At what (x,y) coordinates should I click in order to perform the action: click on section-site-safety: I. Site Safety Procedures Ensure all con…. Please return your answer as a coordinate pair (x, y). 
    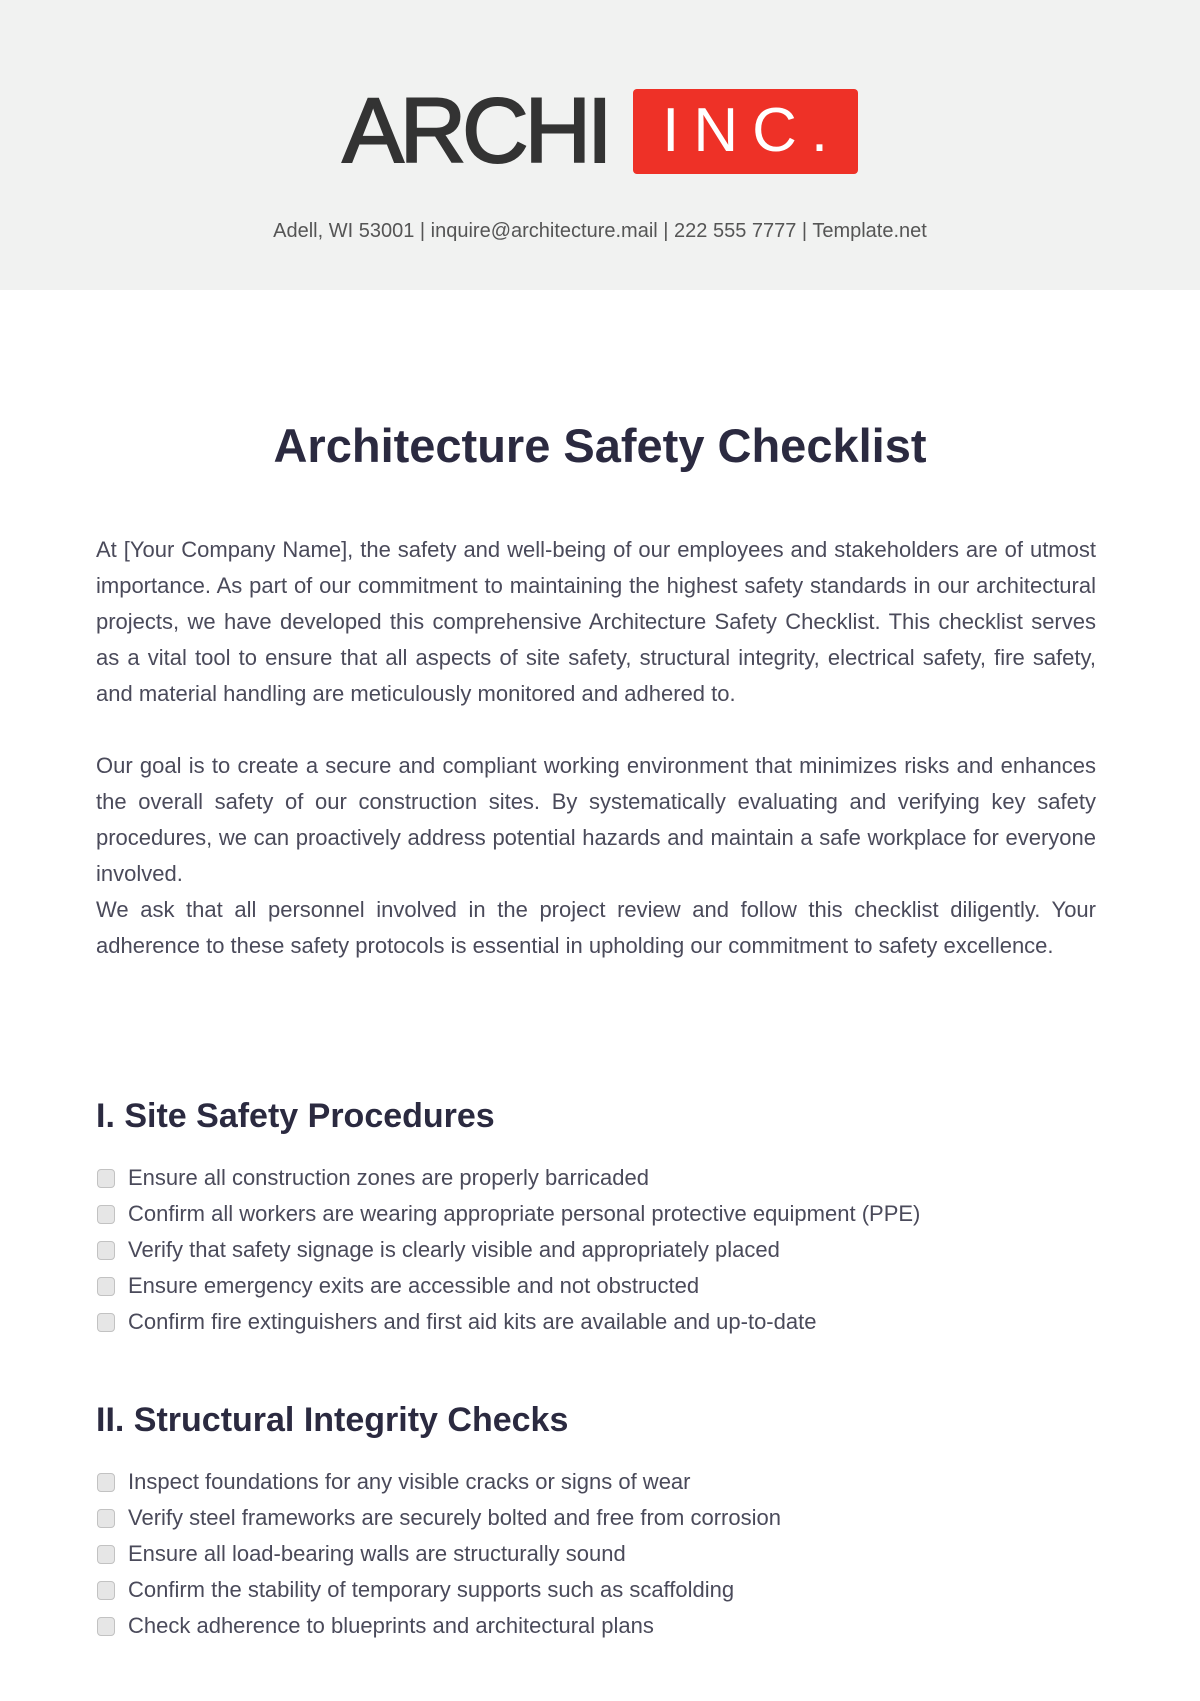
    Looking at the image, I should click on (596, 1218).